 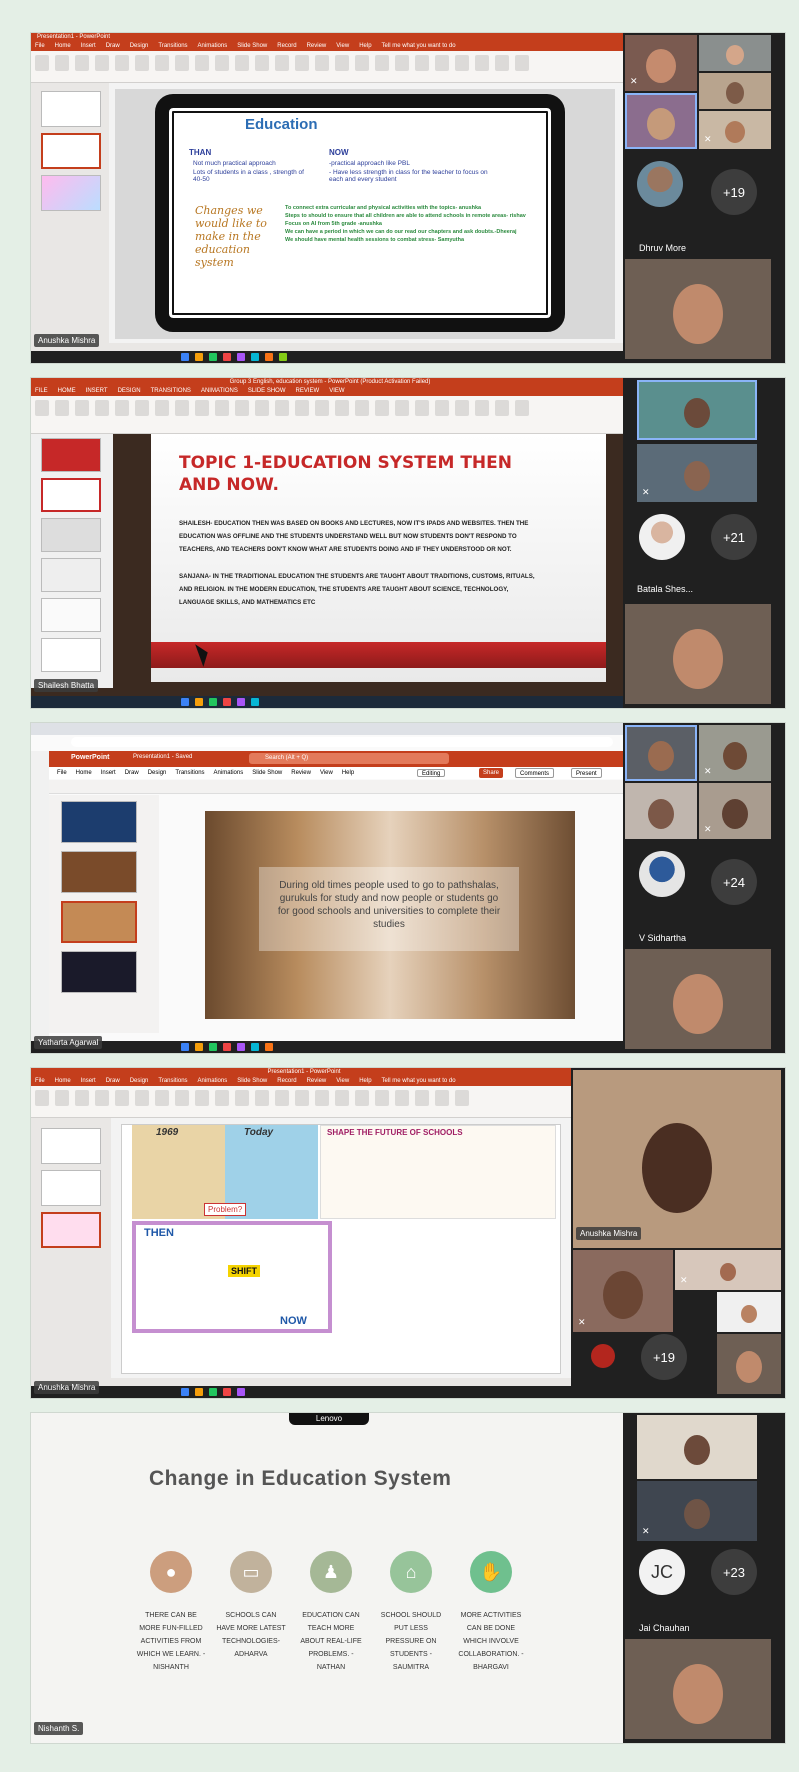 I want to click on menu-item: ANIMATIONS, so click(x=219, y=391).